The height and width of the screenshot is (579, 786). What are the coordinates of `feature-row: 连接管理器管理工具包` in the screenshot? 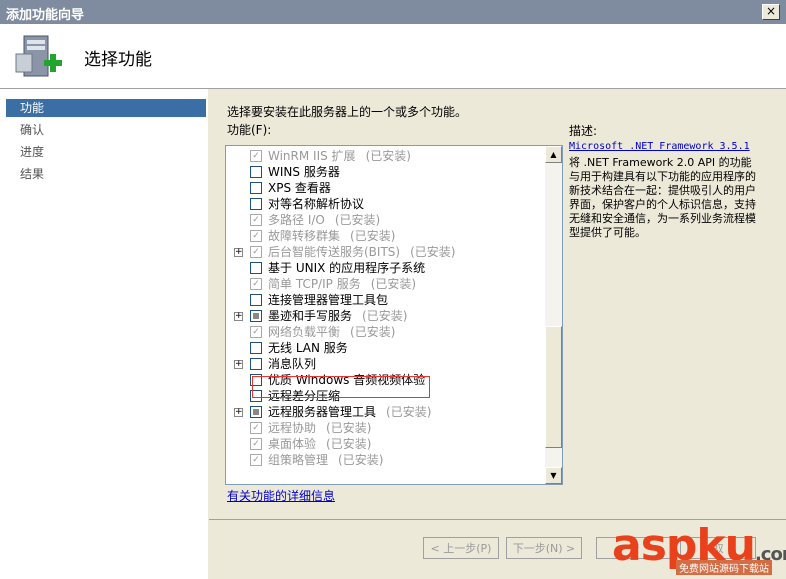 It's located at (385, 300).